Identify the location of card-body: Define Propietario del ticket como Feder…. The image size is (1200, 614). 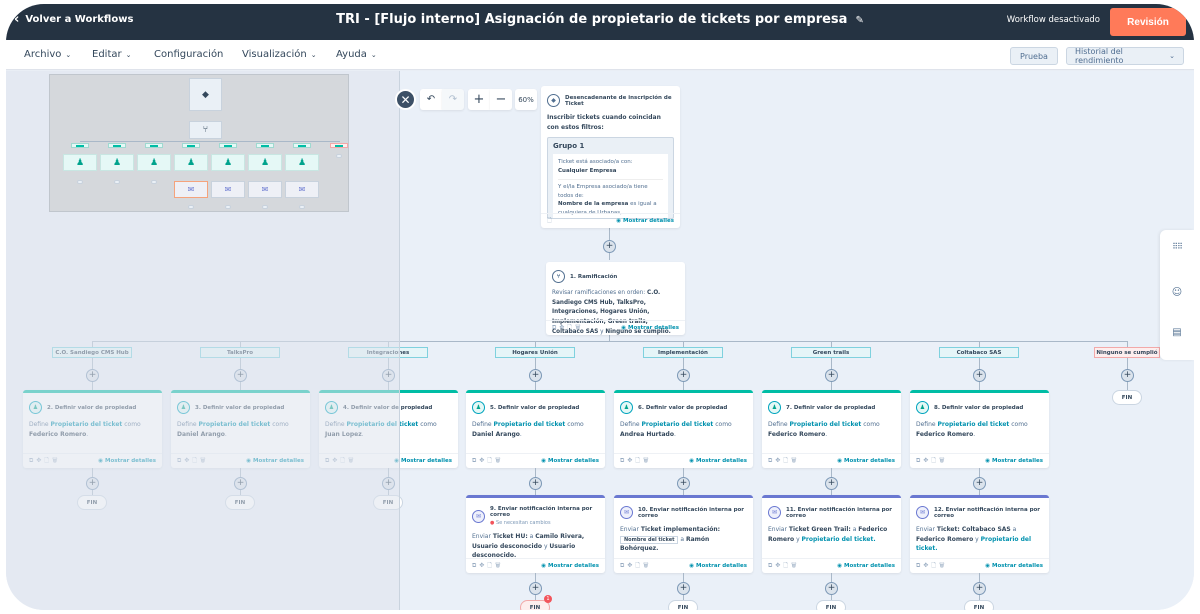
(831, 429).